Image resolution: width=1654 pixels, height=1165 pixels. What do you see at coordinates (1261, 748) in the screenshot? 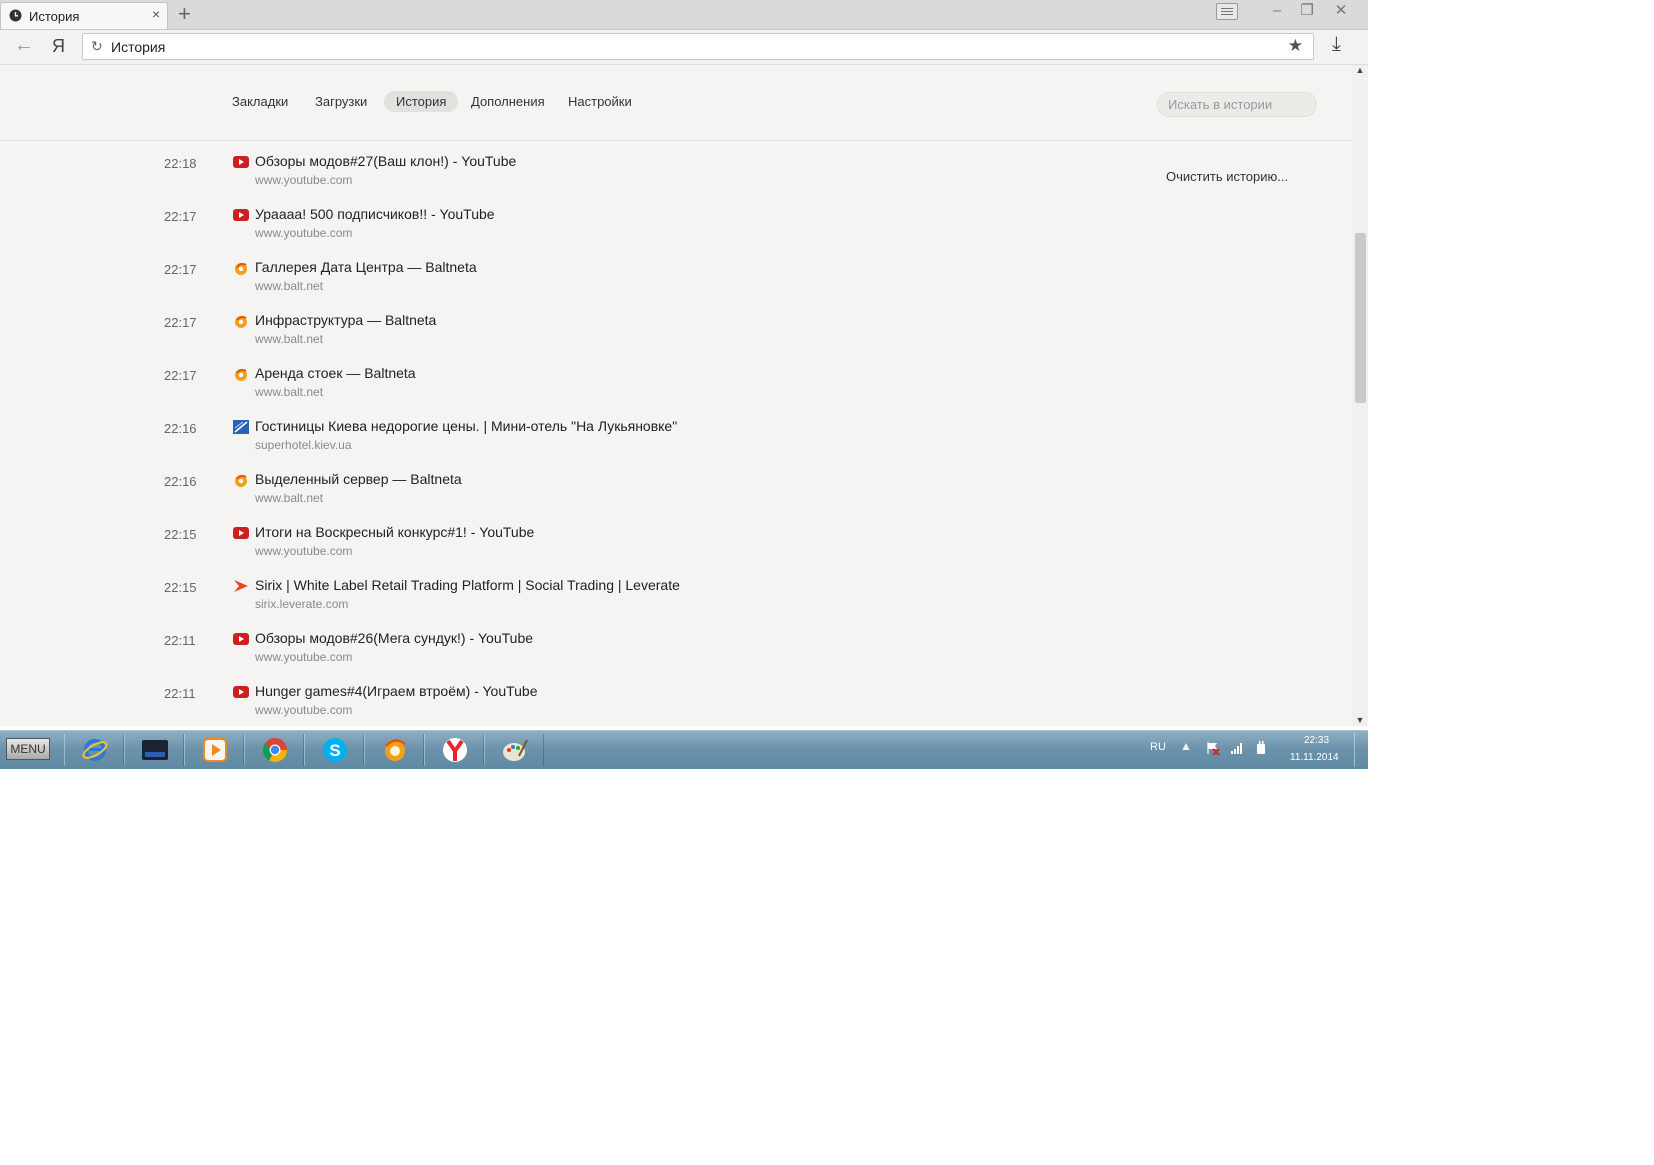
I see `power-plug-icon` at bounding box center [1261, 748].